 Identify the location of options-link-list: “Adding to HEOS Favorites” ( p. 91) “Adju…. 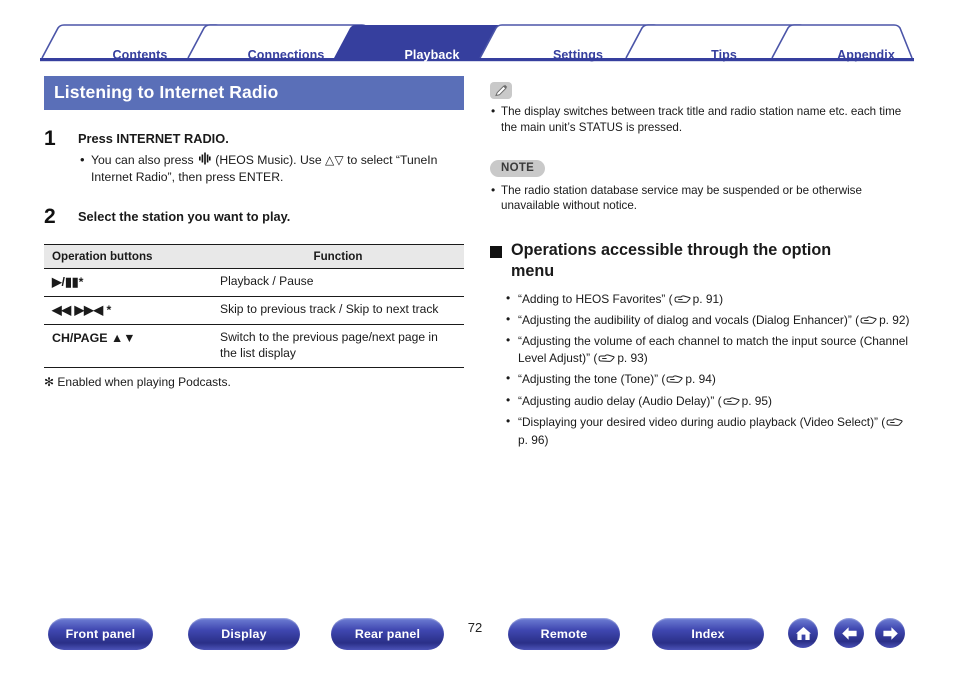
(709, 369).